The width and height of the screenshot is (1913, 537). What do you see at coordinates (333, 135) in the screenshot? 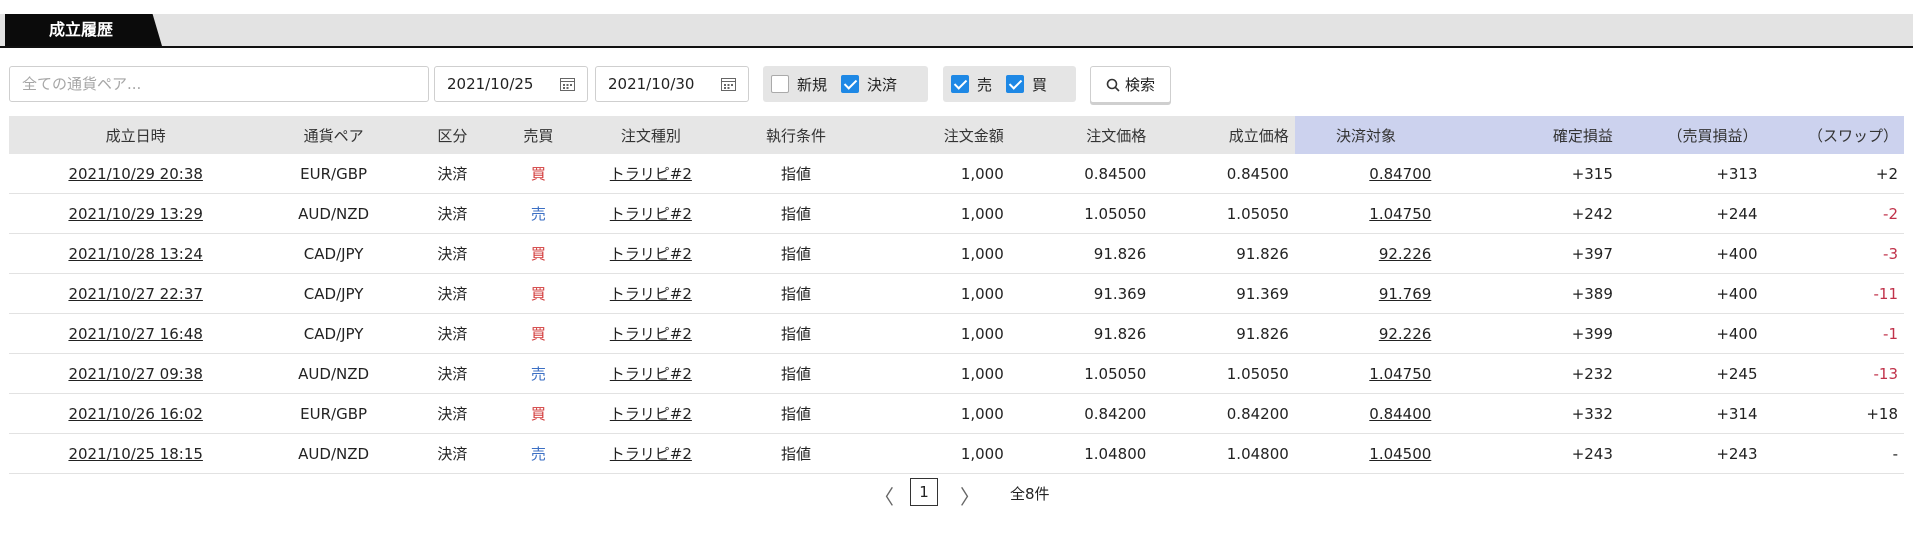
I see `col-currency-pair: 通貨ペア` at bounding box center [333, 135].